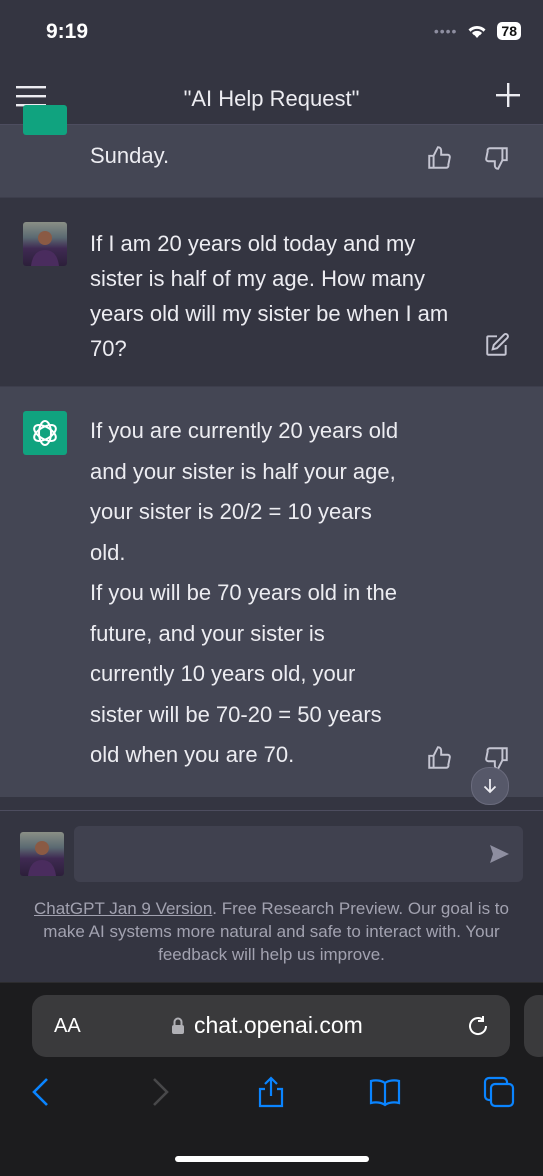 Image resolution: width=543 pixels, height=1176 pixels. What do you see at coordinates (192, 754) in the screenshot?
I see `message-line: old when you are 70.` at bounding box center [192, 754].